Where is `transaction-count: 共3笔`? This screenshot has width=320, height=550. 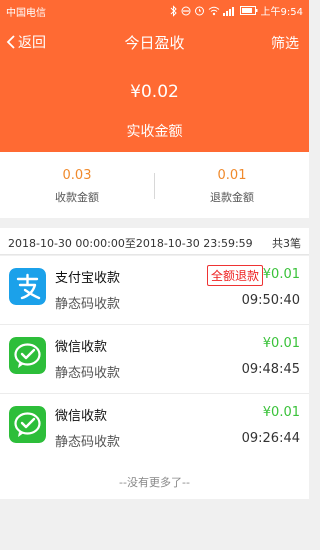 transaction-count: 共3笔 is located at coordinates (286, 243).